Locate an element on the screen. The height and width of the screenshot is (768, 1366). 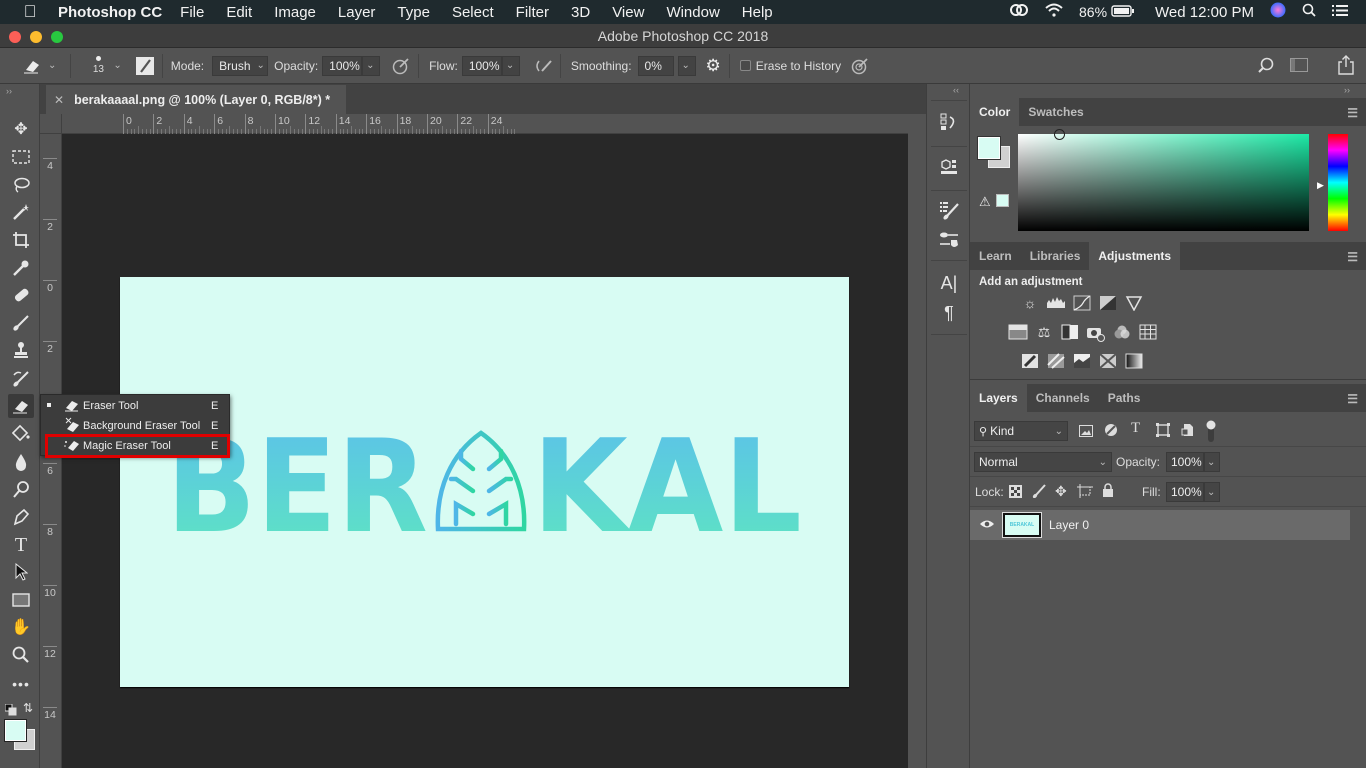
lock-image-pixels-button is located at coordinates (1039, 493).